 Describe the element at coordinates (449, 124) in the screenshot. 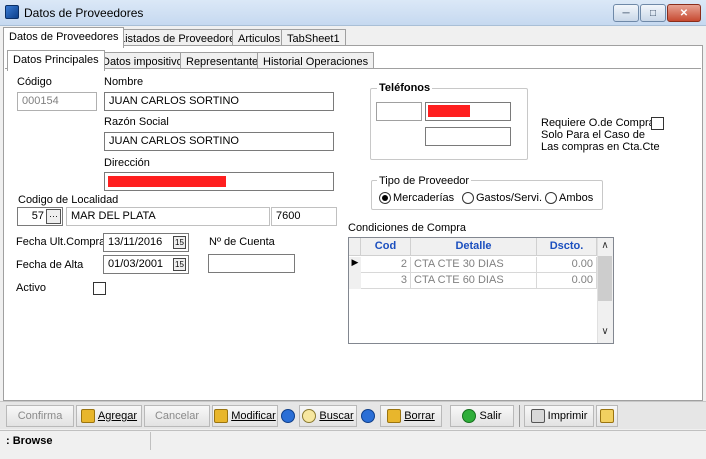

I see `telefonos-group` at that location.